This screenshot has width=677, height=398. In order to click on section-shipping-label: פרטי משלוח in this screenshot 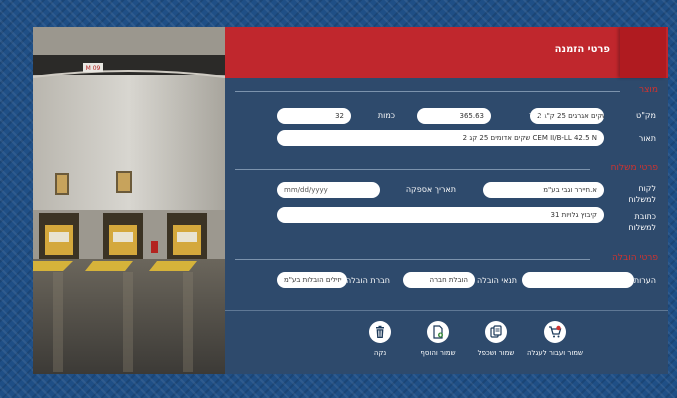, I will do `click(634, 168)`.